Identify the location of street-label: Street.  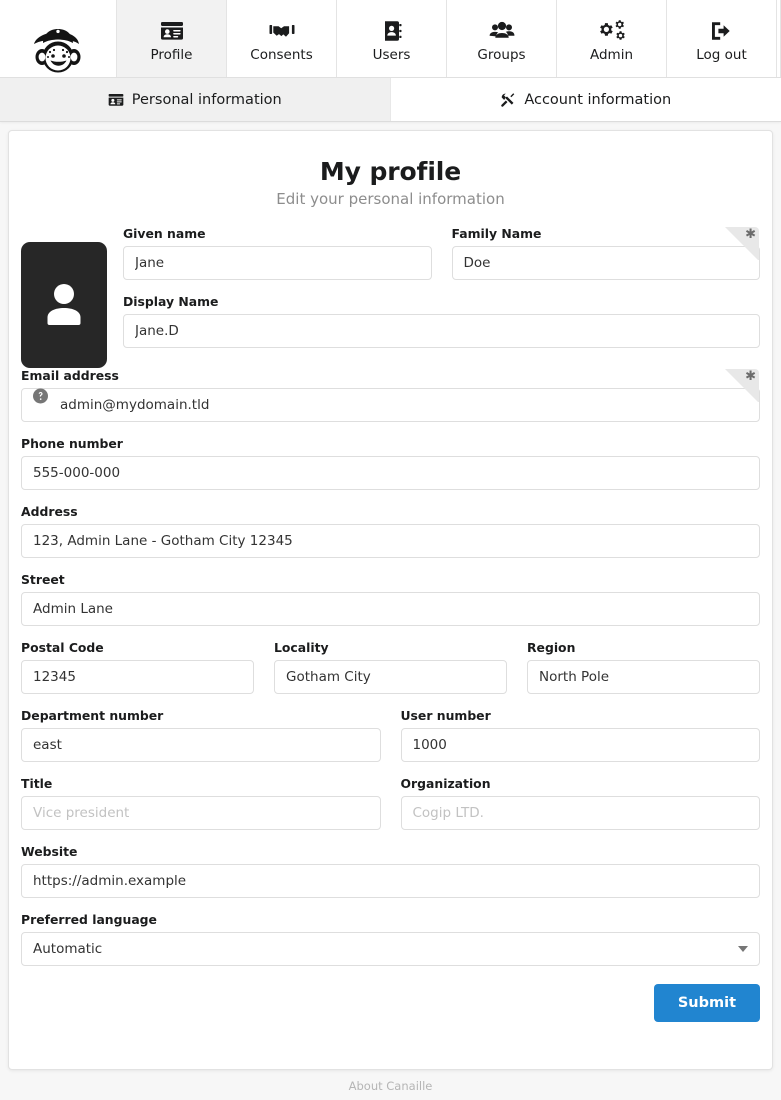
(43, 579).